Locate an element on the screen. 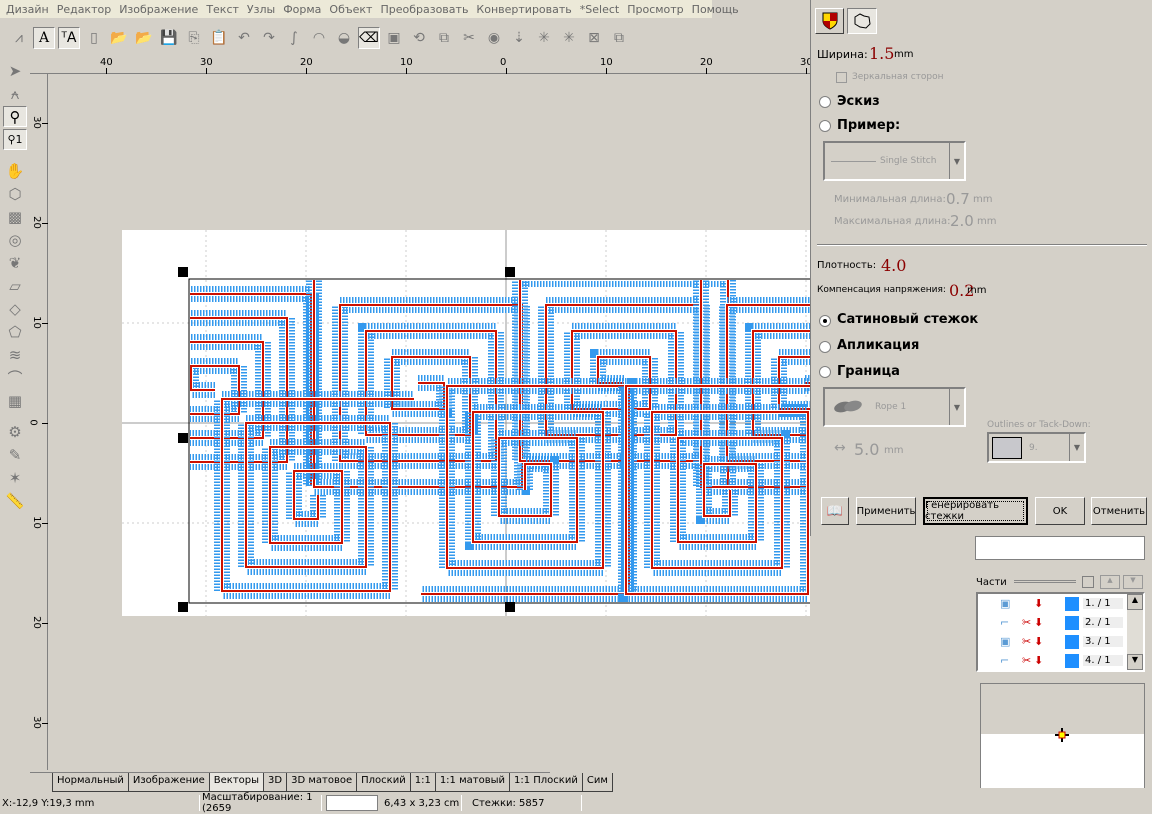  view-tab: 1:1 is located at coordinates (422, 782).